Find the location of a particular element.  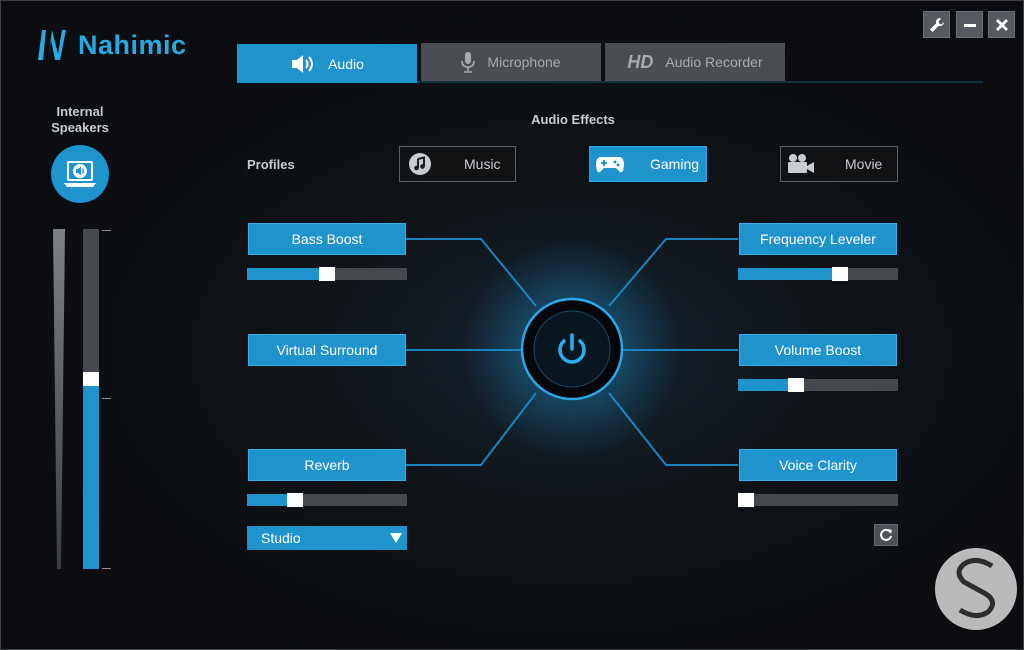

music-note-icon is located at coordinates (420, 164).